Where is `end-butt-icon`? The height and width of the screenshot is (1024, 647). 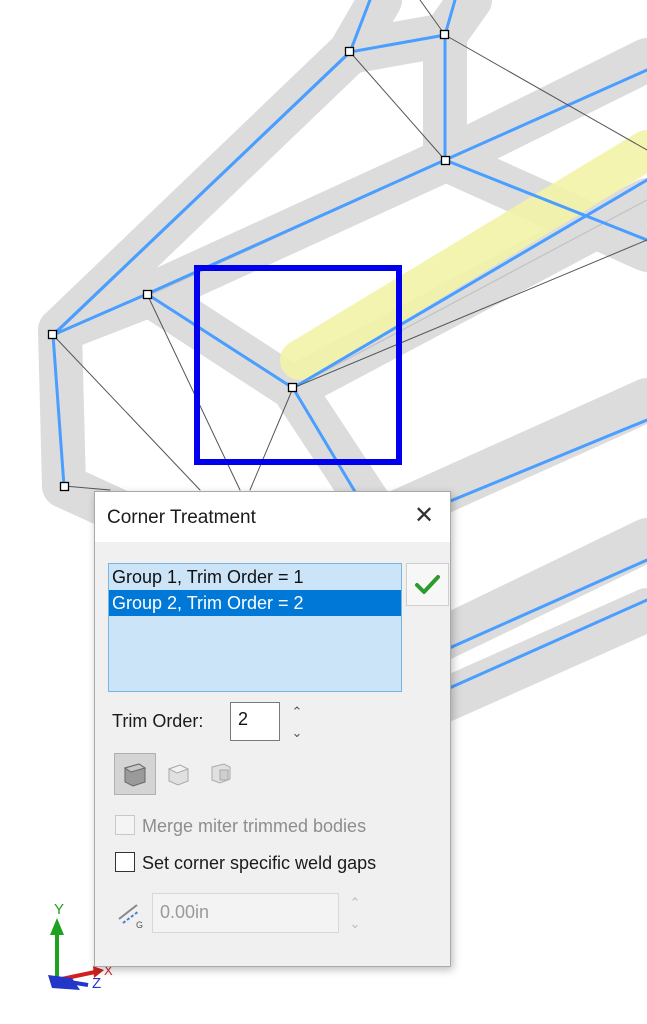
end-butt-icon is located at coordinates (221, 773).